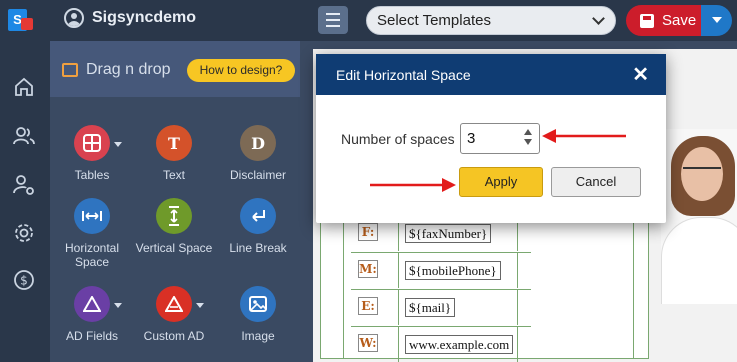 The image size is (737, 362). I want to click on menu-toggle-button, so click(333, 20).